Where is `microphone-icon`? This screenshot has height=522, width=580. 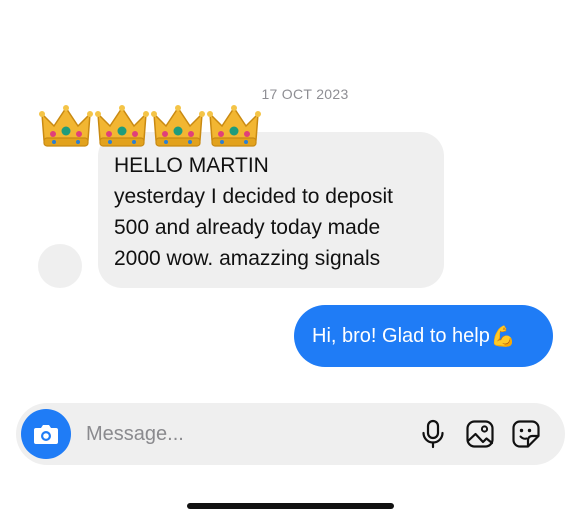
microphone-icon is located at coordinates (433, 434).